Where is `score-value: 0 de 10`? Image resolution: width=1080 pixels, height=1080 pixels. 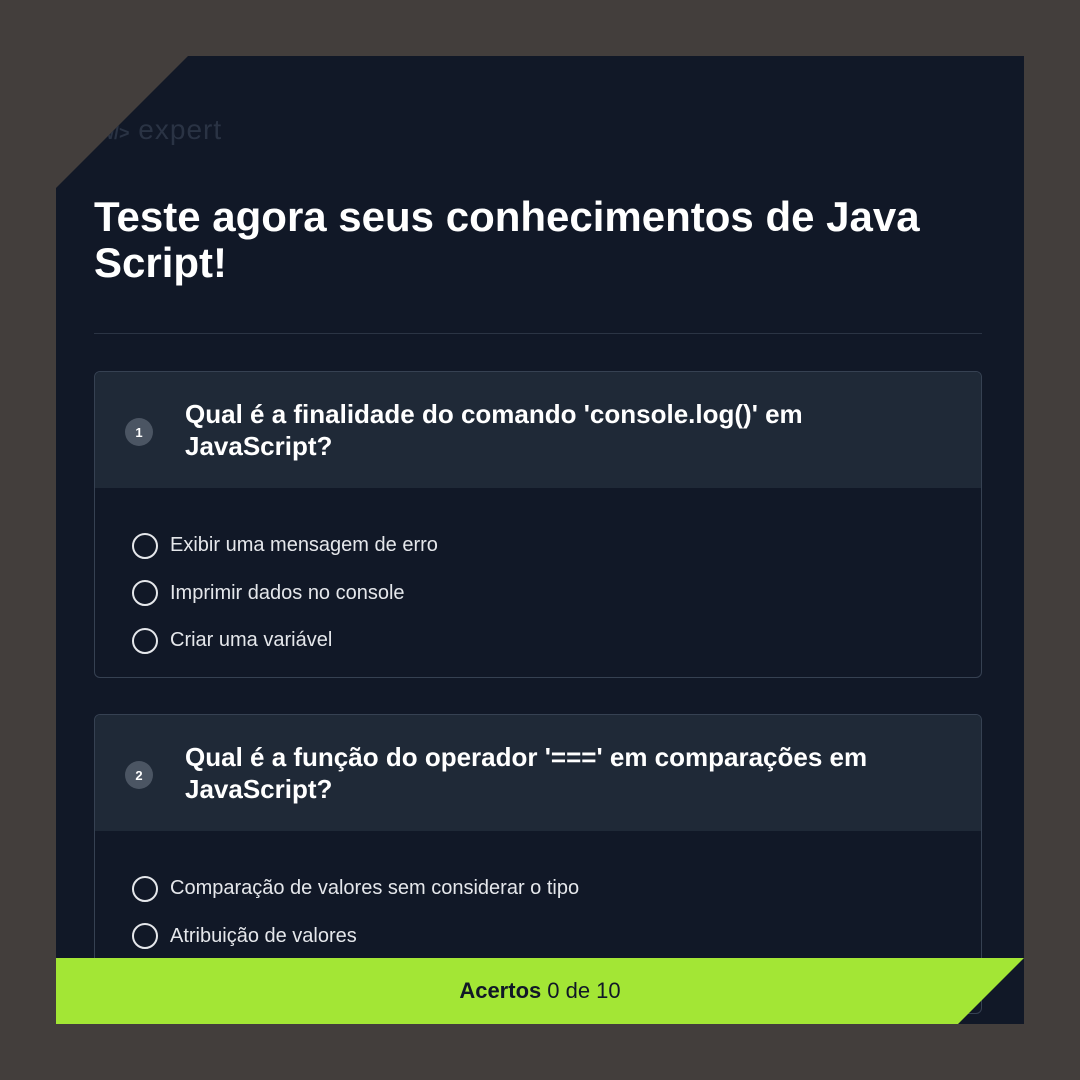 score-value: 0 de 10 is located at coordinates (584, 990).